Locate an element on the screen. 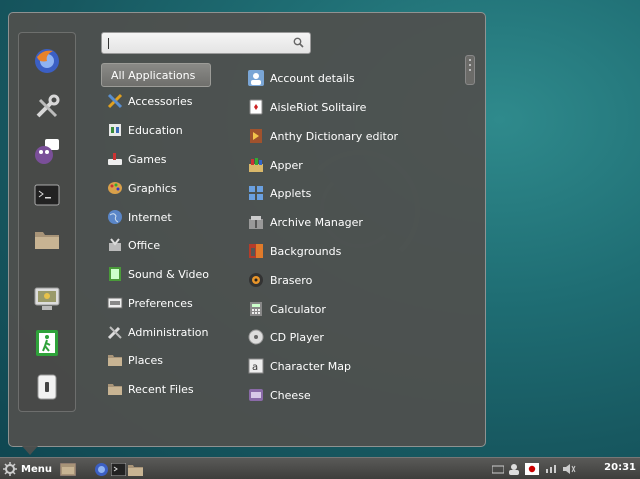 The height and width of the screenshot is (479, 640). firefox-icon is located at coordinates (101, 469).